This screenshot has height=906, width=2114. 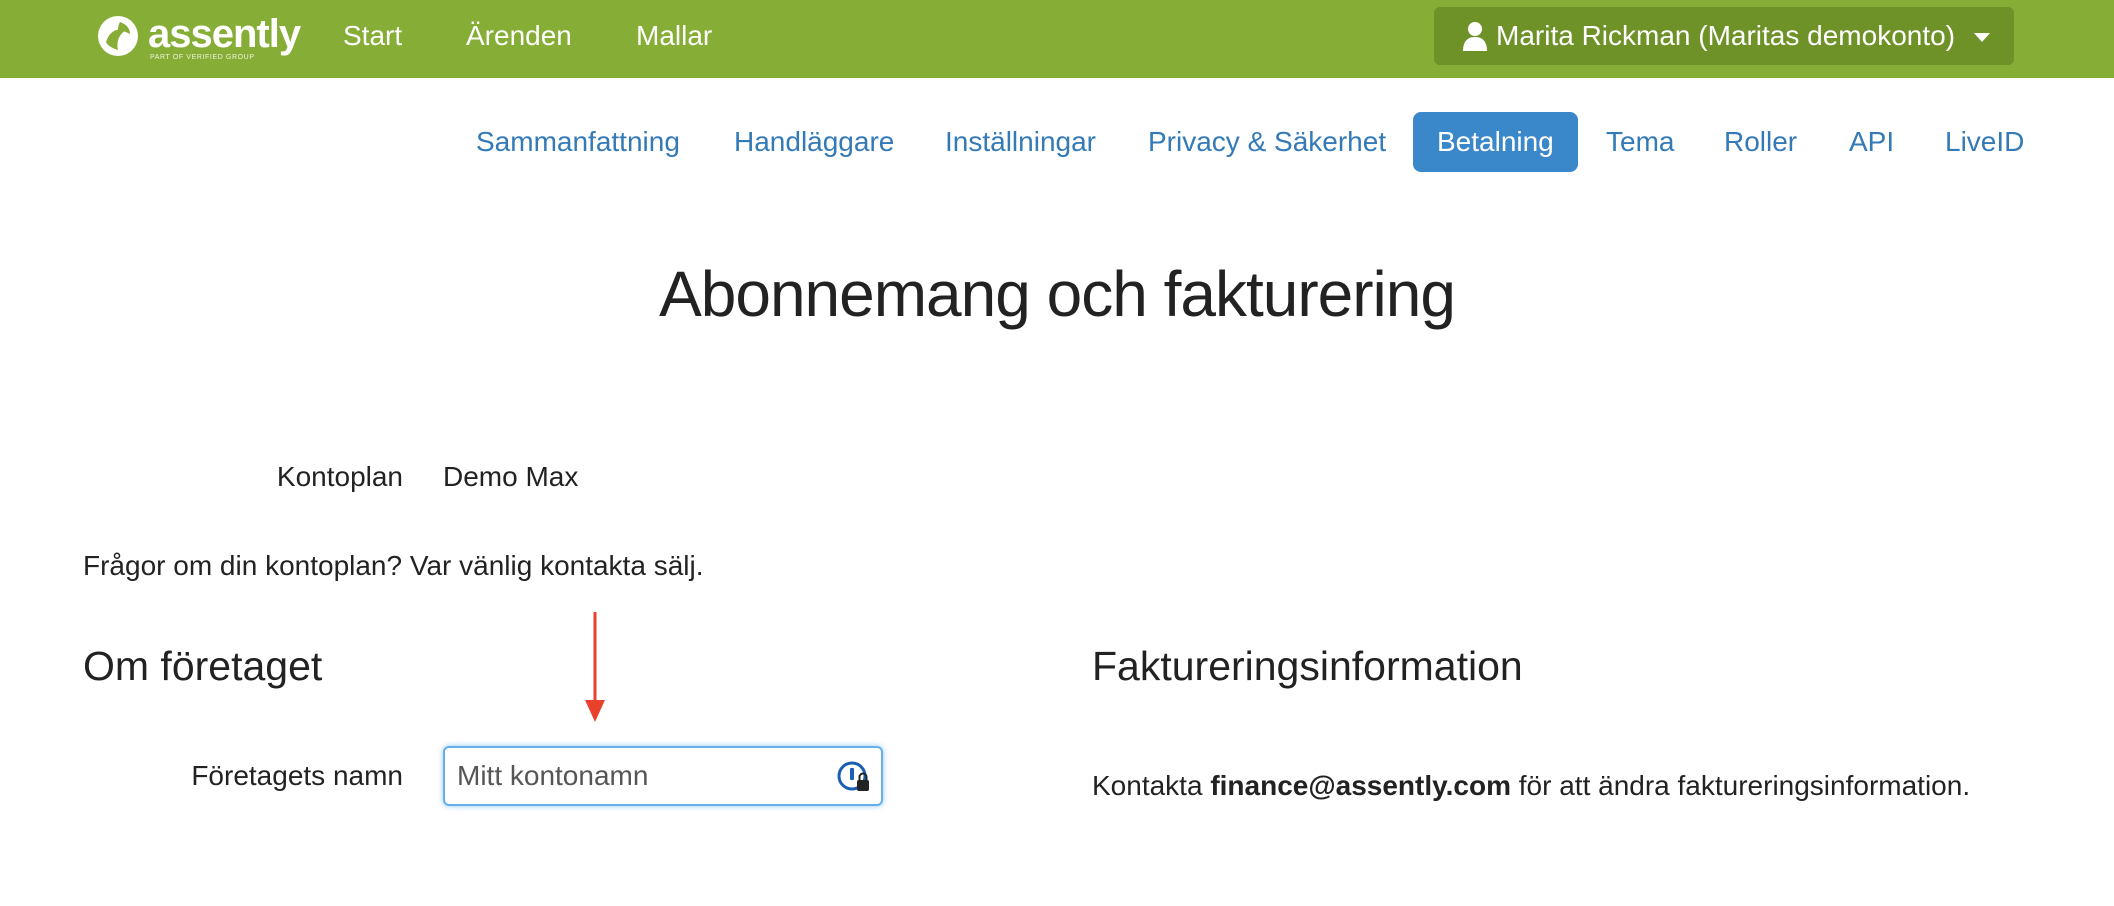 I want to click on billing-text-after: för att ändra faktureringsinformation., so click(x=1740, y=785).